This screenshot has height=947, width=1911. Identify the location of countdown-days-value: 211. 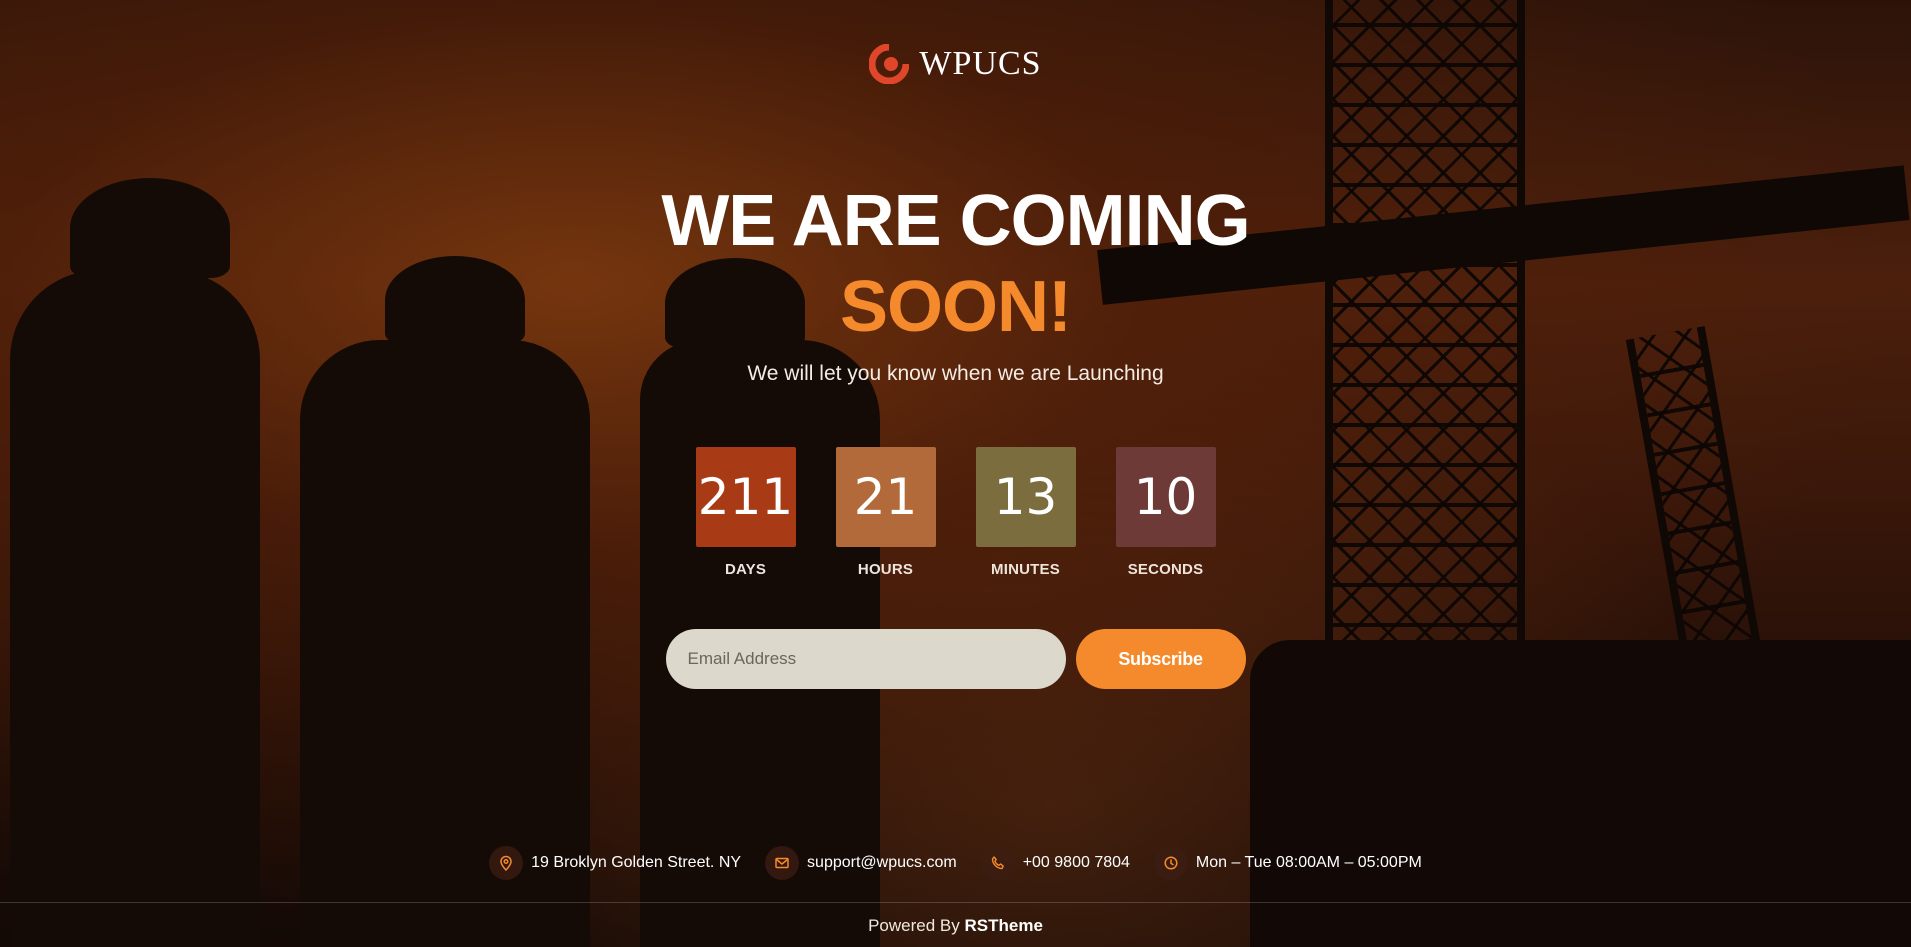
(745, 497).